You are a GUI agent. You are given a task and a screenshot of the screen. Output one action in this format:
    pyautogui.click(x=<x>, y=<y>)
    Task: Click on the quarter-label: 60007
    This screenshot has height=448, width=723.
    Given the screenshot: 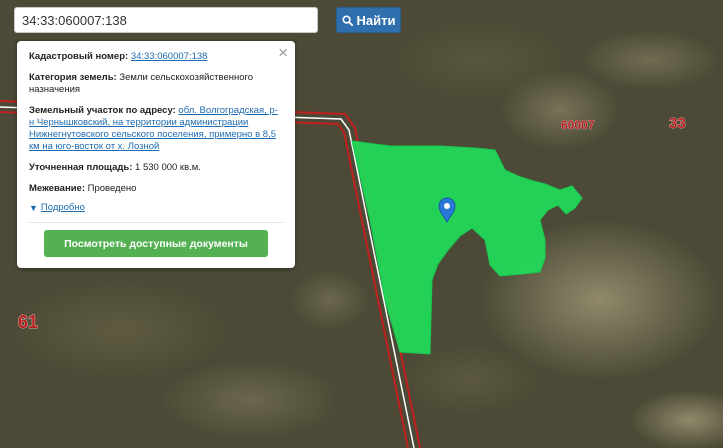 What is the action you would take?
    pyautogui.click(x=578, y=125)
    